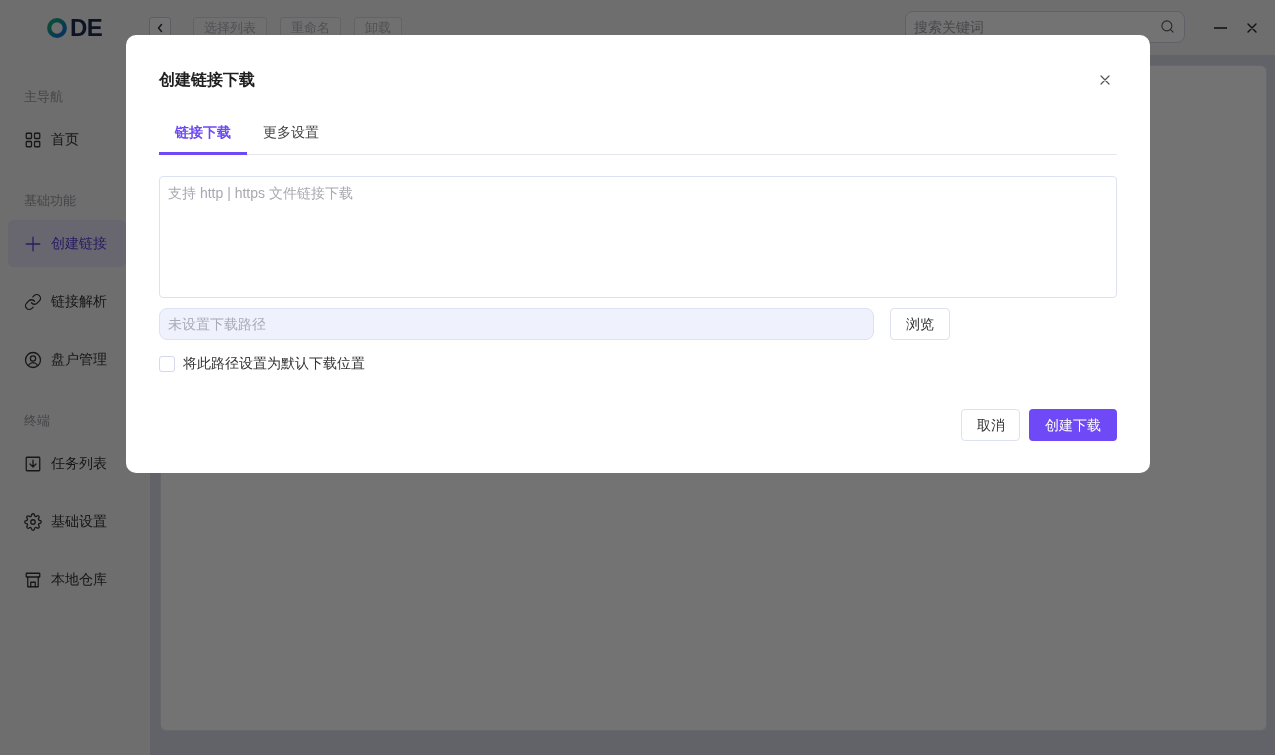 The width and height of the screenshot is (1275, 755). I want to click on ring-logo-icon, so click(57, 27).